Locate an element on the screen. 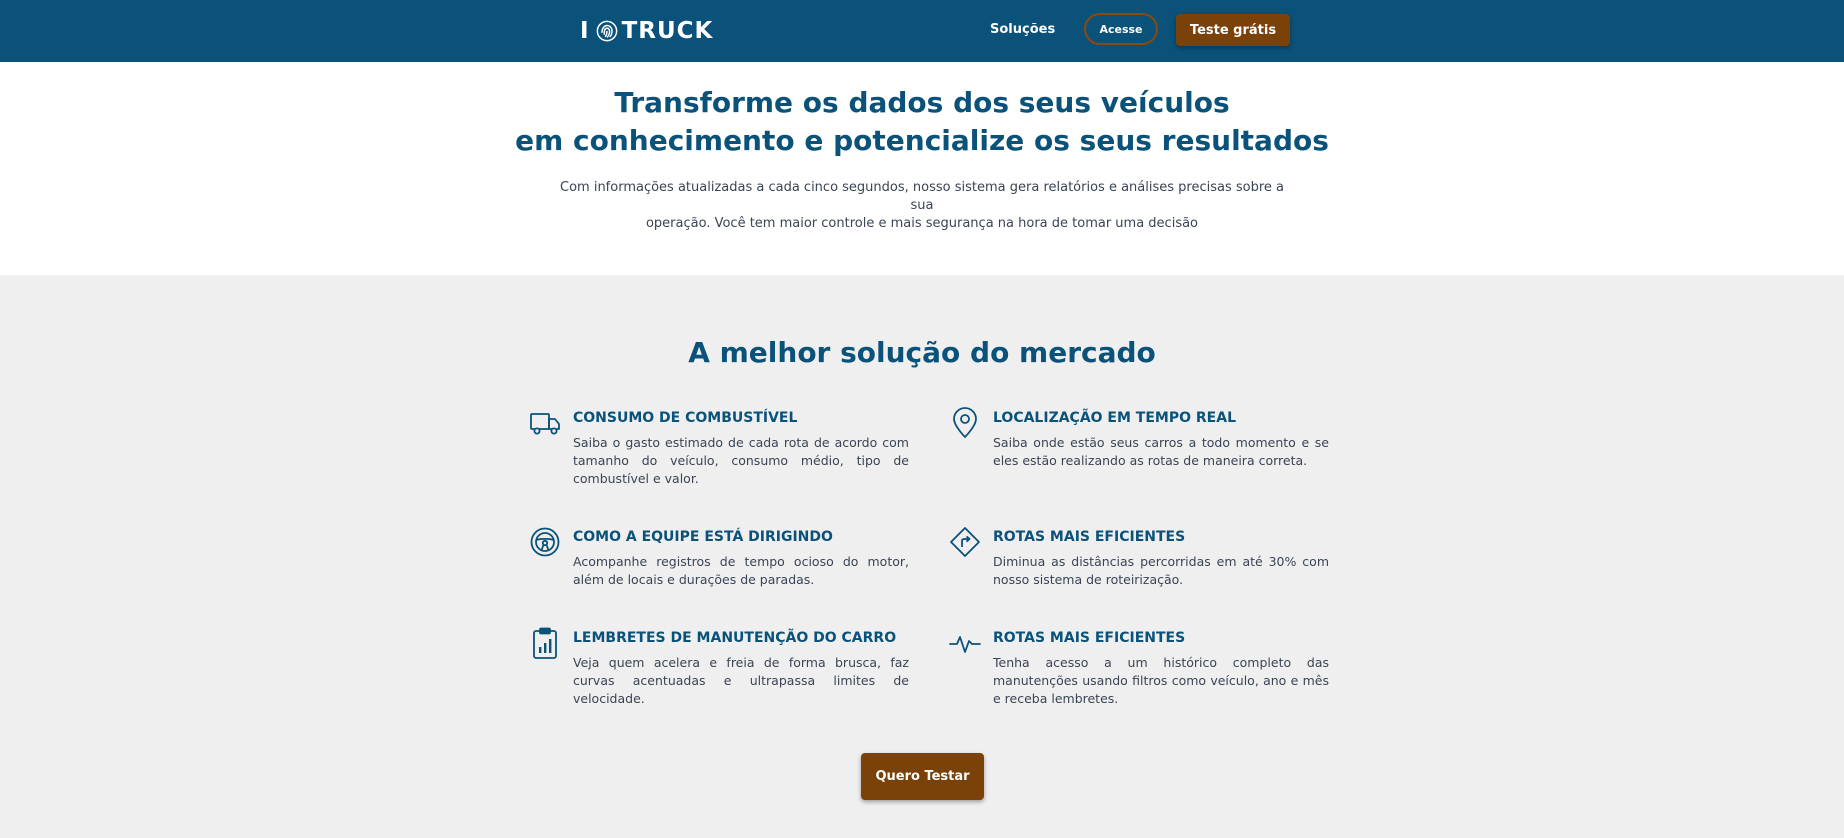 The image size is (1844, 838). pulse-icon is located at coordinates (965, 644).